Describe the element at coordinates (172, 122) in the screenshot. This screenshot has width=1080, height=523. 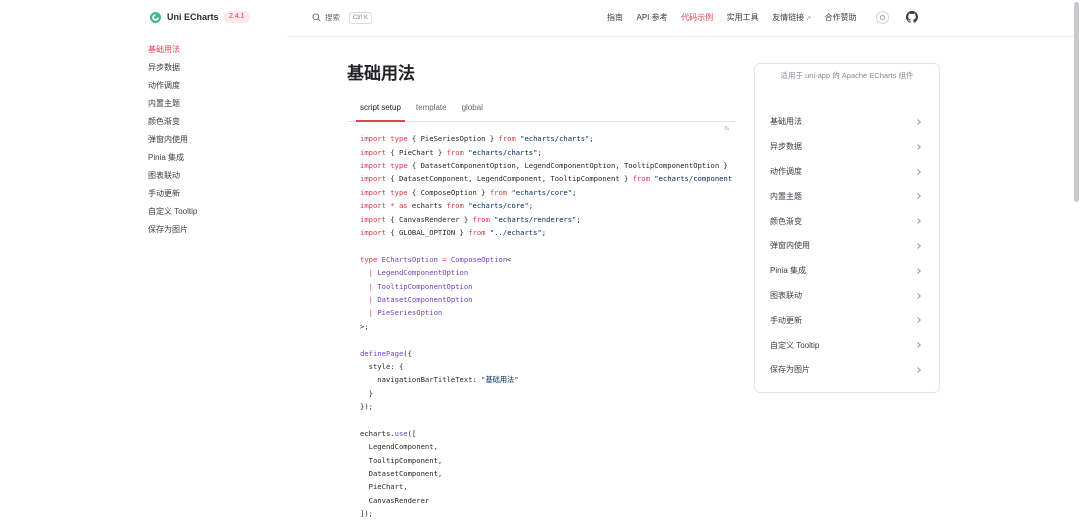
I see `sidebar-item: 颜色渐变` at that location.